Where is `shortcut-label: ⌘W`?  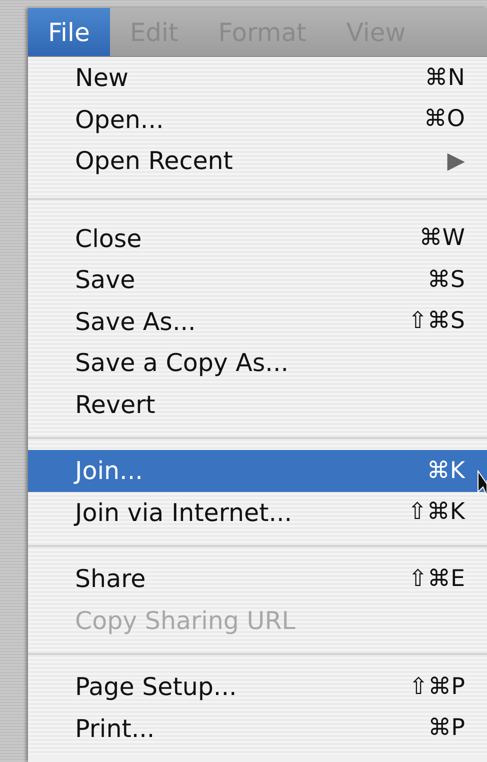
shortcut-label: ⌘W is located at coordinates (442, 238).